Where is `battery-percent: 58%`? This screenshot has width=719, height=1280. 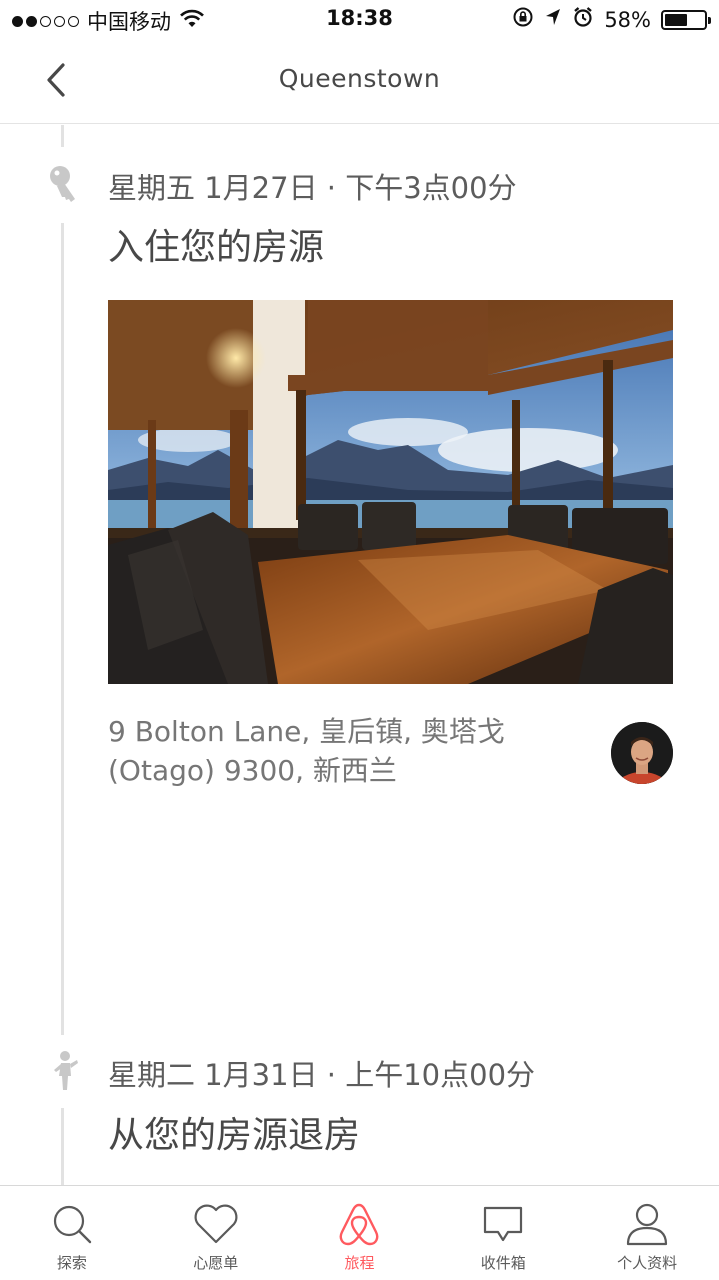
battery-percent: 58% is located at coordinates (627, 19).